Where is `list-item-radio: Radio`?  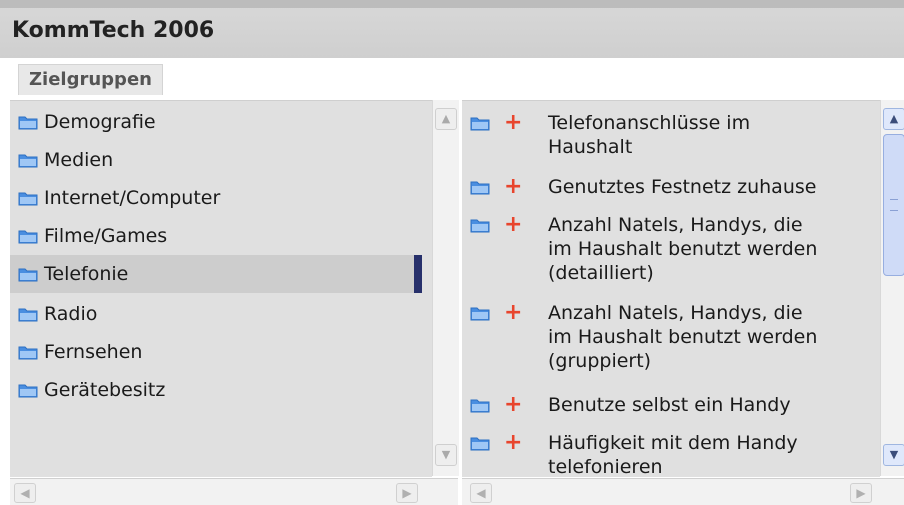
list-item-radio: Radio is located at coordinates (57, 314).